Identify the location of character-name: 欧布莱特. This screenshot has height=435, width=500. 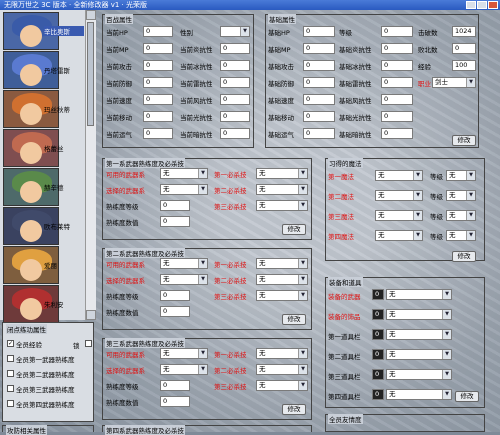
(64, 226).